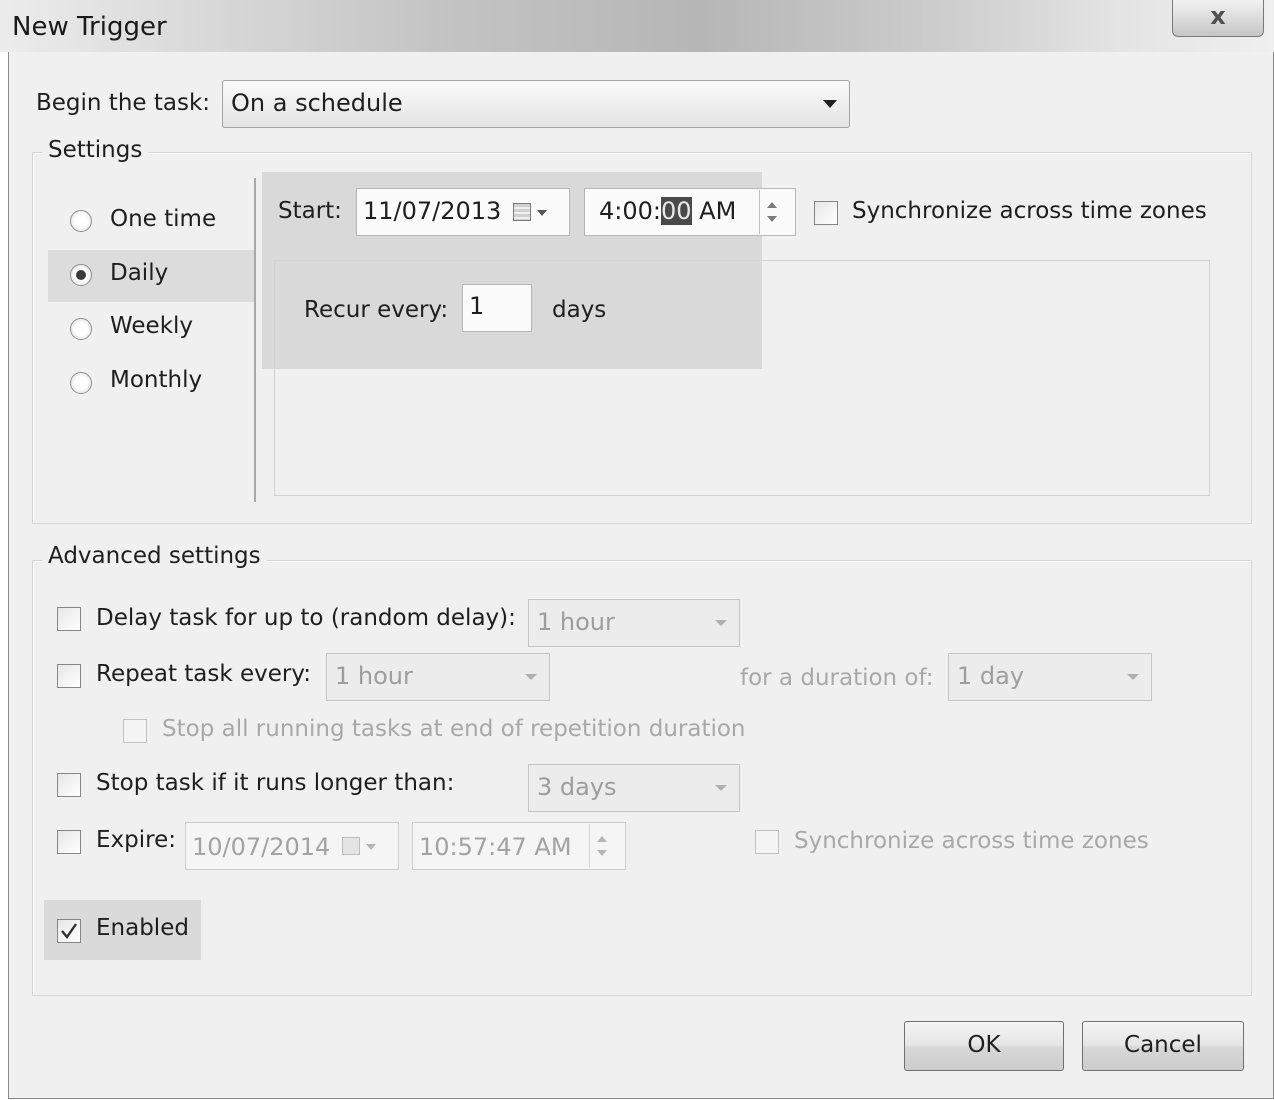 The image size is (1274, 1100). Describe the element at coordinates (136, 840) in the screenshot. I see `expire-label: Expire:` at that location.